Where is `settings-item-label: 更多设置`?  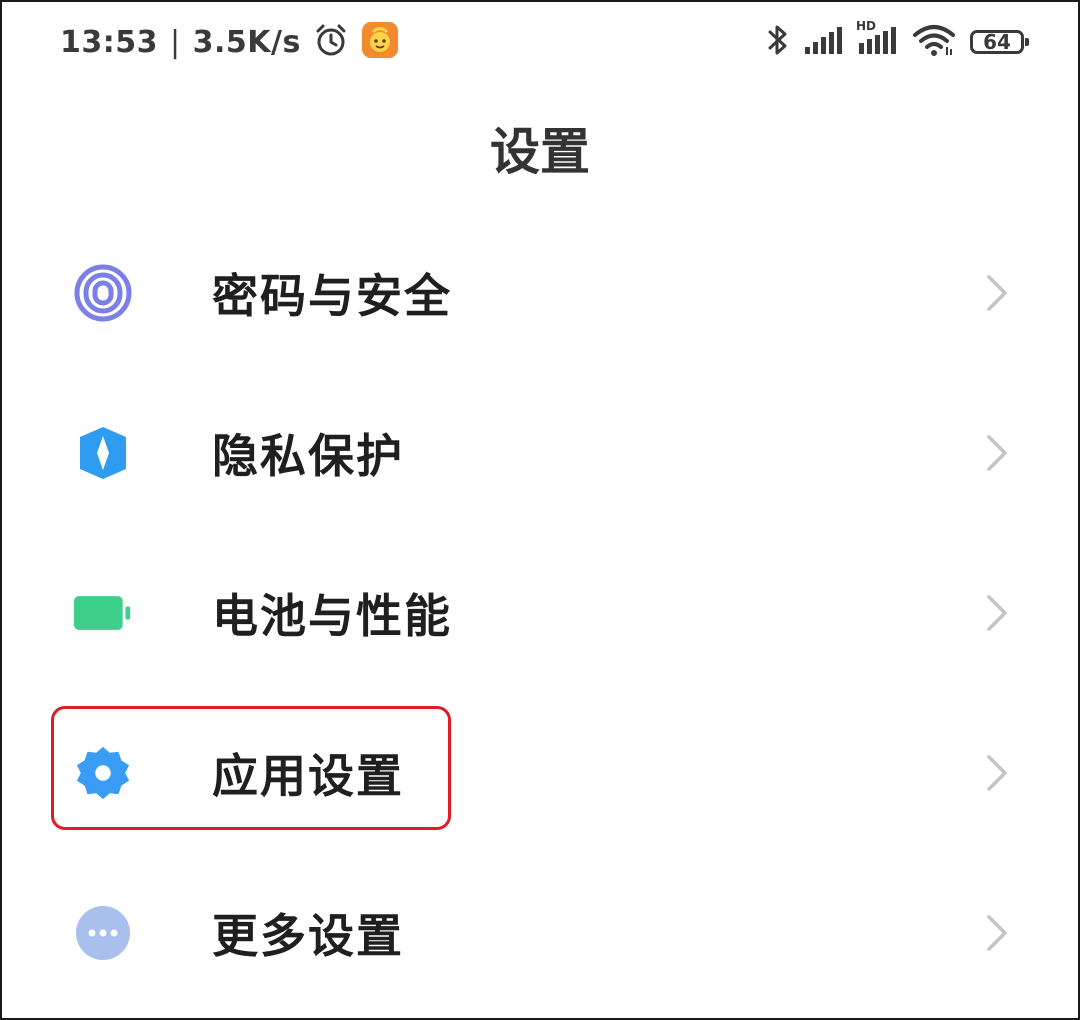
settings-item-label: 更多设置 is located at coordinates (308, 936).